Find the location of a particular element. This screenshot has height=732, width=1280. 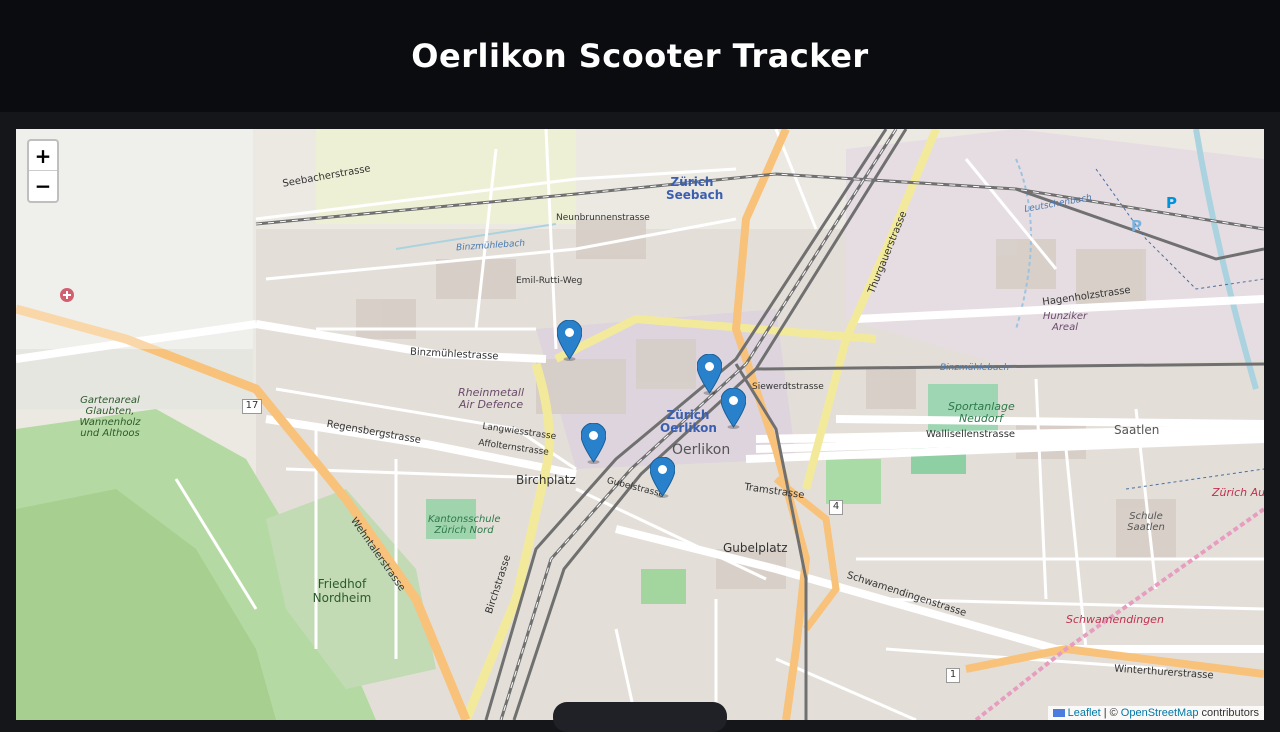

street-label: Neunbrunnenstrasse is located at coordinates (603, 218).